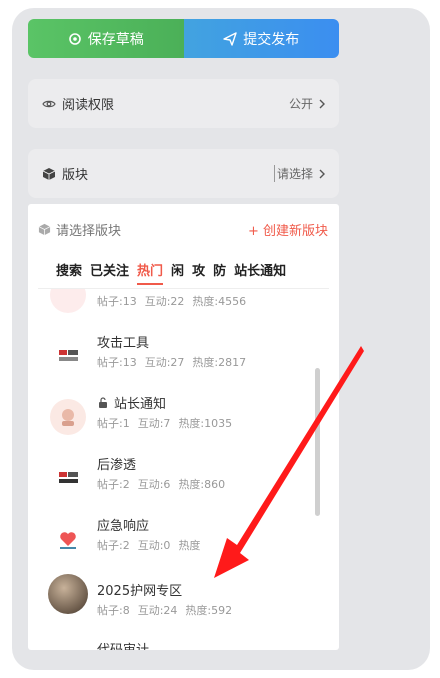 The width and height of the screenshot is (440, 678). What do you see at coordinates (115, 39) in the screenshot?
I see `save-draft-label: 保存草稿` at bounding box center [115, 39].